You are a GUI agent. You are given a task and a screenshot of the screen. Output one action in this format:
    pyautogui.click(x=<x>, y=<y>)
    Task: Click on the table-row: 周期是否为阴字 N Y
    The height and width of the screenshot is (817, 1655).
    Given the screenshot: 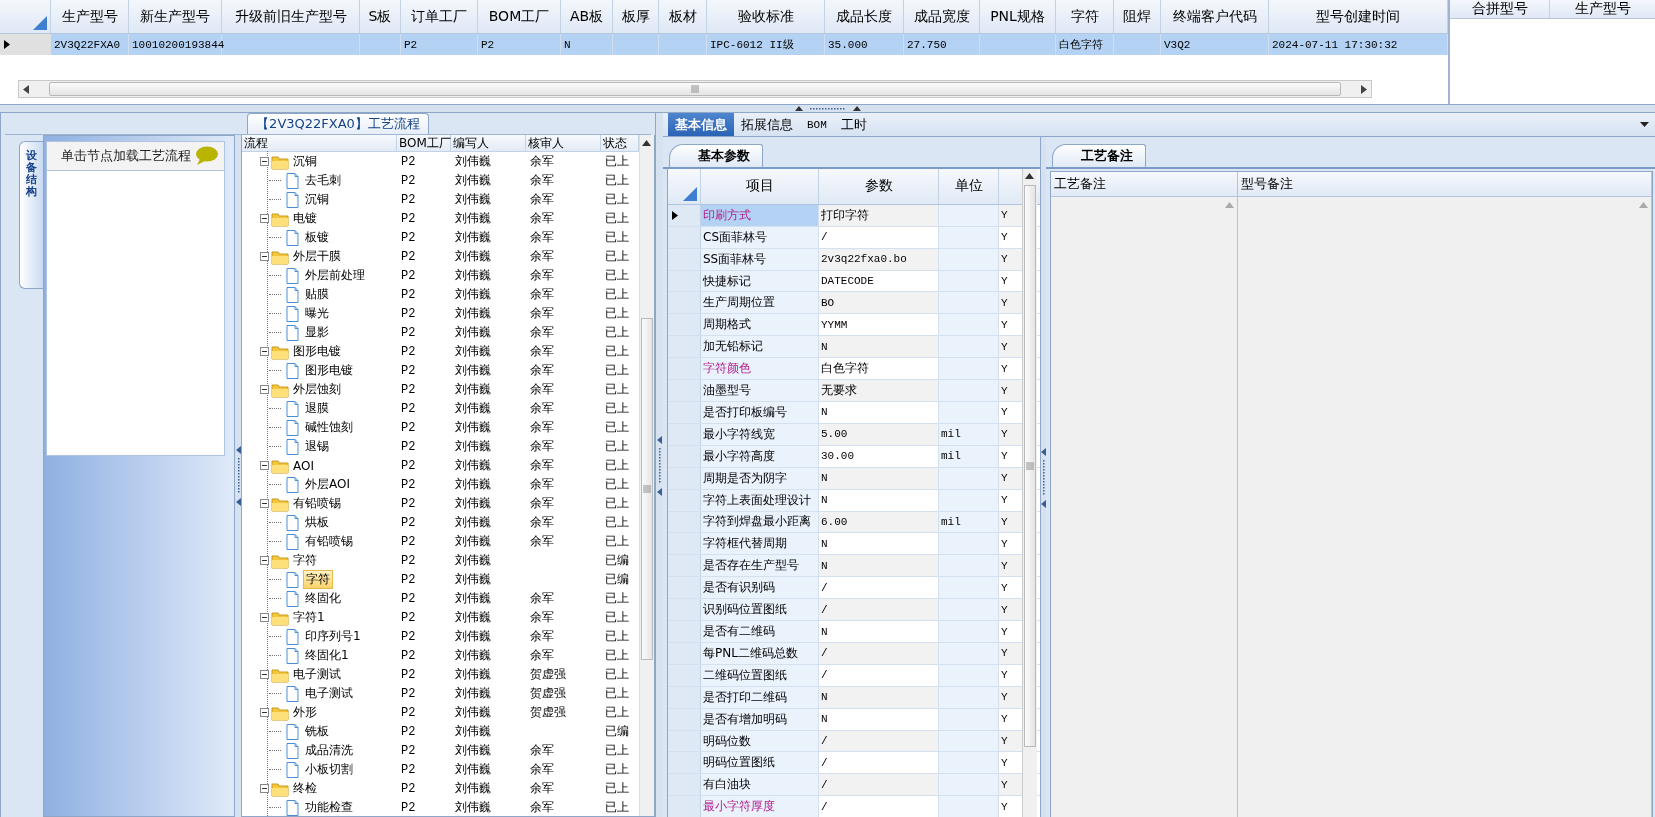 What is the action you would take?
    pyautogui.click(x=854, y=478)
    